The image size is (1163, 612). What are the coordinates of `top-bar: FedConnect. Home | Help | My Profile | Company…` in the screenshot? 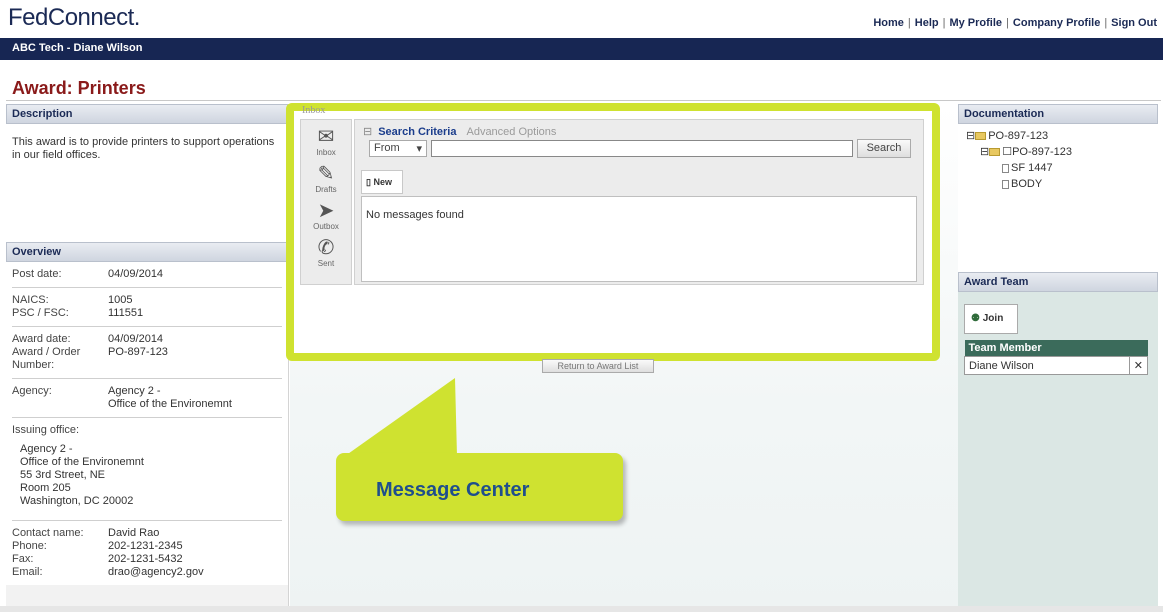 It's located at (581, 19).